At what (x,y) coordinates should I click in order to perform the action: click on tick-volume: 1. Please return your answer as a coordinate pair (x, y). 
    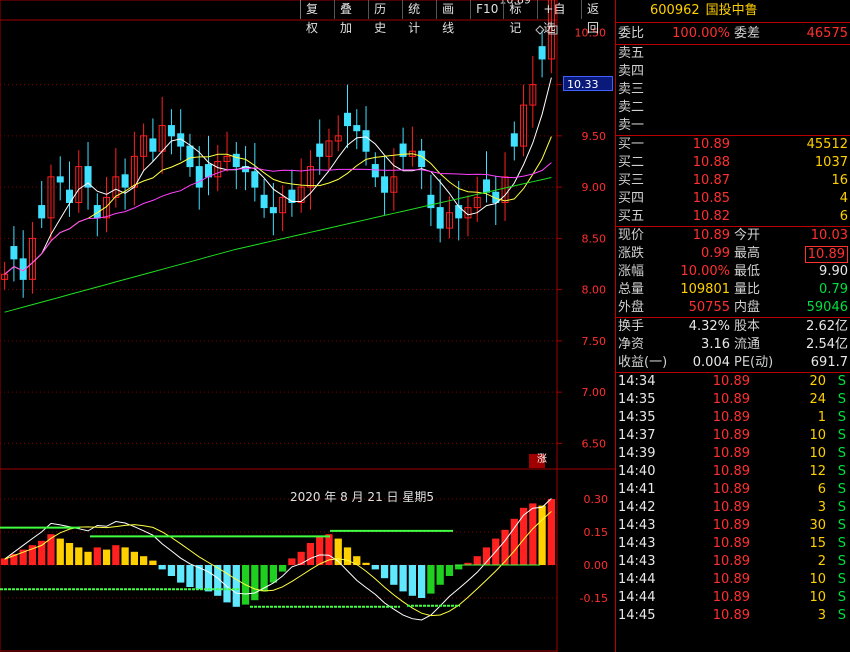
    Looking at the image, I should click on (821, 417).